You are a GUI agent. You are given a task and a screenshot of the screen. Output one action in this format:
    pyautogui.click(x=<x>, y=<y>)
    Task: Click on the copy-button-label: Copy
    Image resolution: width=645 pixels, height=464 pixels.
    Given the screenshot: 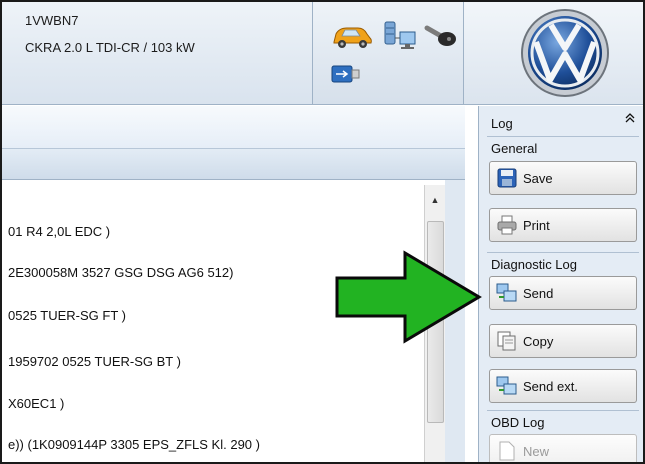 What is the action you would take?
    pyautogui.click(x=538, y=341)
    